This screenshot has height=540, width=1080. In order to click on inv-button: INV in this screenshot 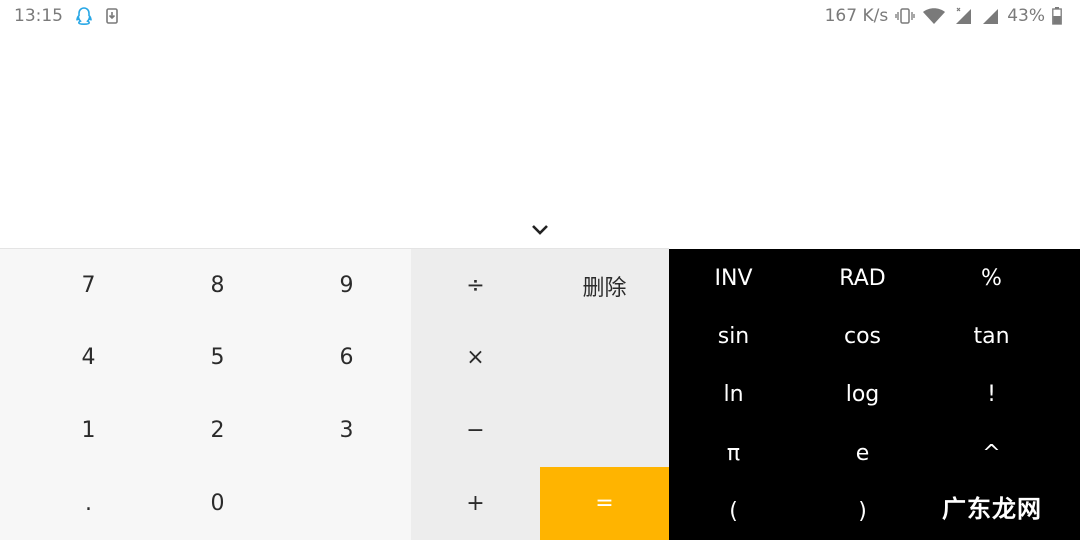, I will do `click(733, 278)`.